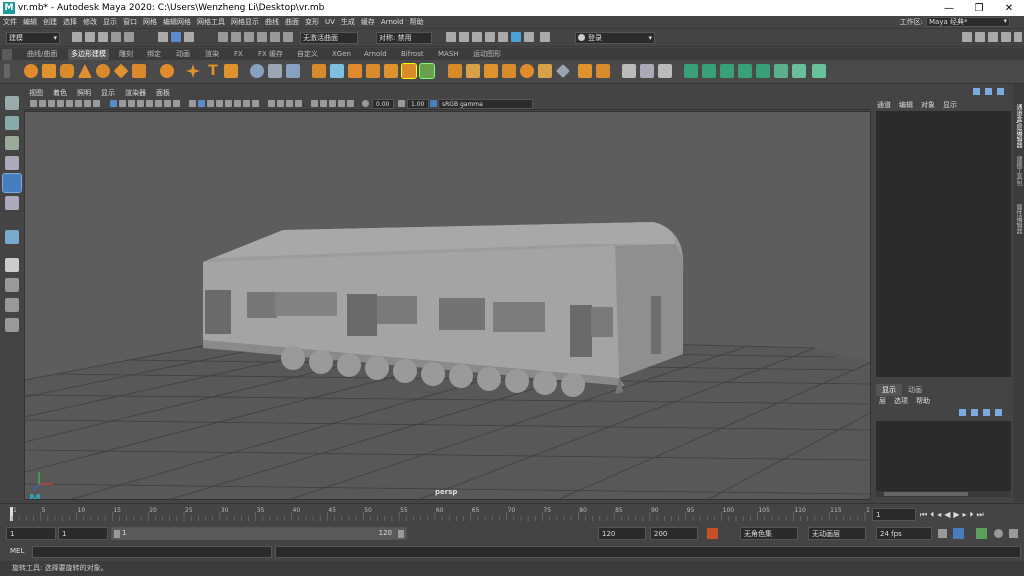 The image size is (1024, 576). What do you see at coordinates (993, 37) in the screenshot?
I see `tool-settings-icon` at bounding box center [993, 37].